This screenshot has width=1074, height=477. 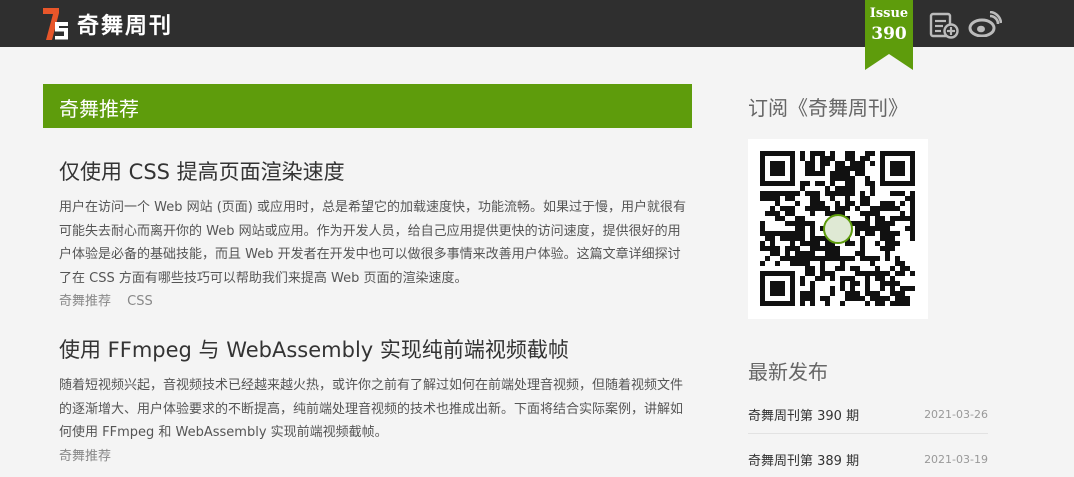 I want to click on rss-icon, so click(x=944, y=25).